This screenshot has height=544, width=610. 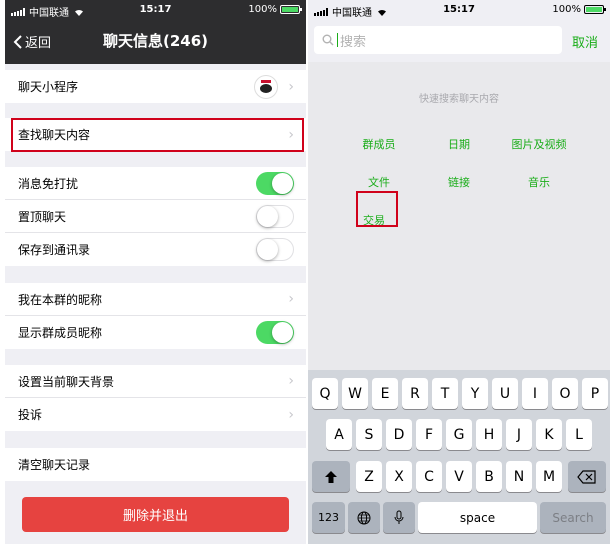 I want to click on group-background: 设置当前聊天背景 › 投诉 ›, so click(x=155, y=398).